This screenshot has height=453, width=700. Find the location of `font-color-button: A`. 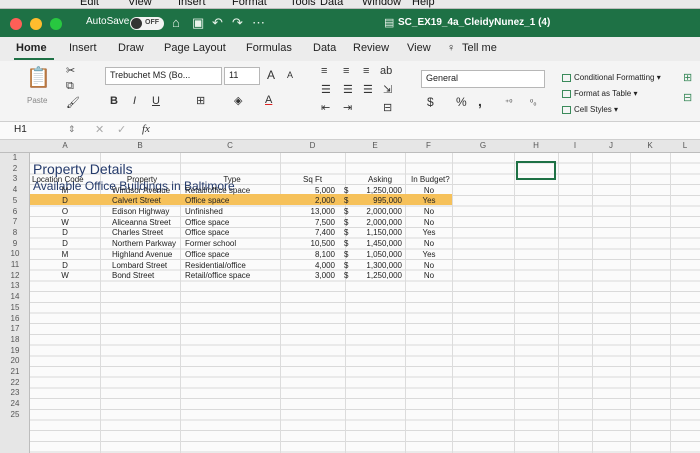

font-color-button: A is located at coordinates (268, 100).